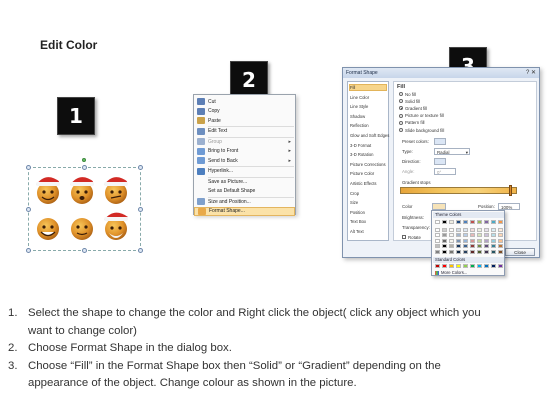  I want to click on color-picker-button, so click(439, 206).